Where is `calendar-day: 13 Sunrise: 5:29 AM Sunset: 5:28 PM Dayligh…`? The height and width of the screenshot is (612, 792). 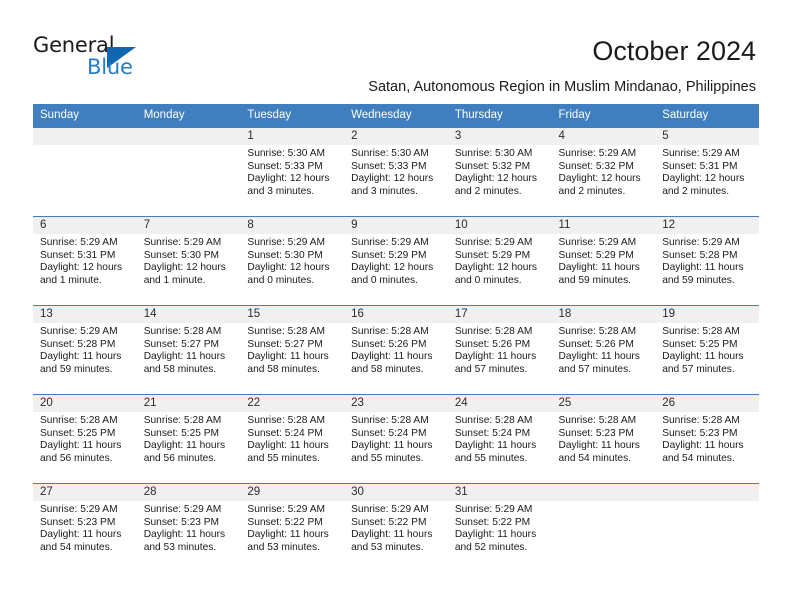
calendar-day: 13 Sunrise: 5:29 AM Sunset: 5:28 PM Dayligh… is located at coordinates (85, 349).